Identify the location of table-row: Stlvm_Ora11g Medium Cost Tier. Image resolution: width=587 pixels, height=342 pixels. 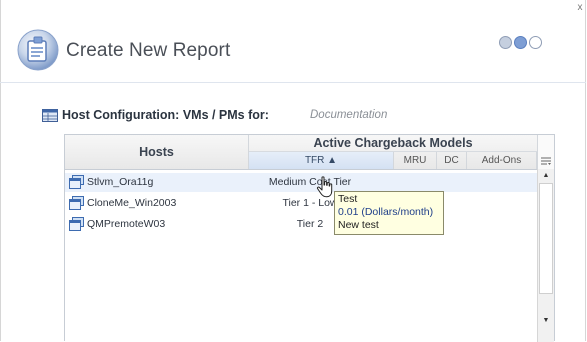
(301, 182).